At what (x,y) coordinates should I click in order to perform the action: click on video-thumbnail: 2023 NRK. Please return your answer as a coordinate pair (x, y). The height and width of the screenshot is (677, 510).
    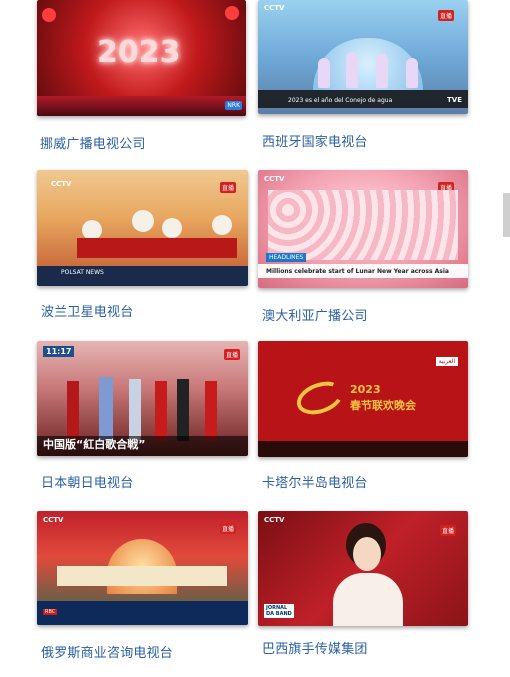
    Looking at the image, I should click on (141, 58).